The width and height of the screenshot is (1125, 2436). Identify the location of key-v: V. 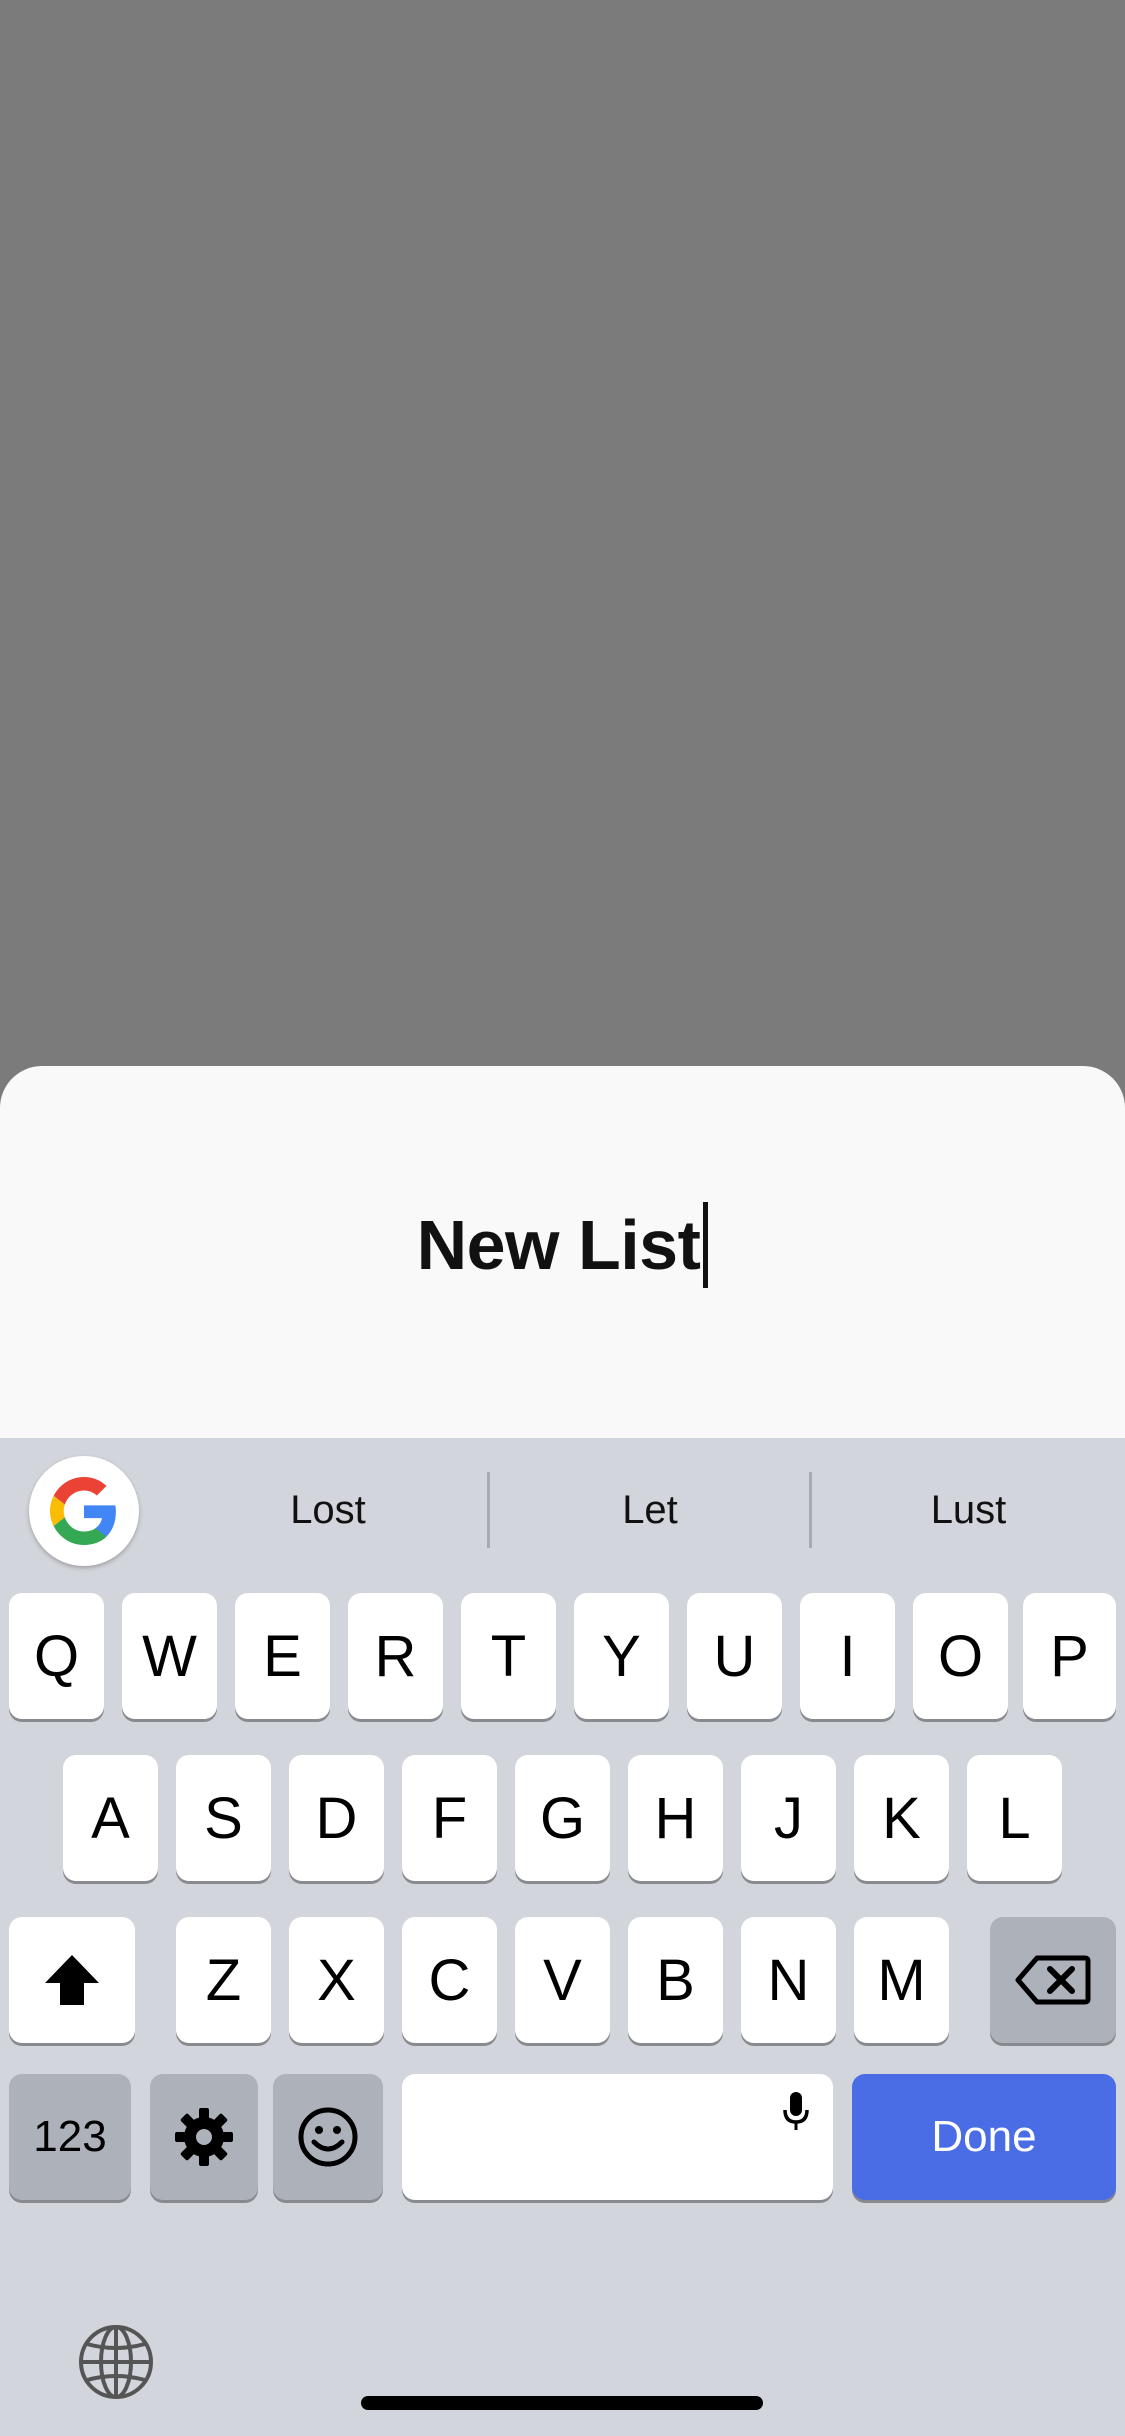
(562, 1980).